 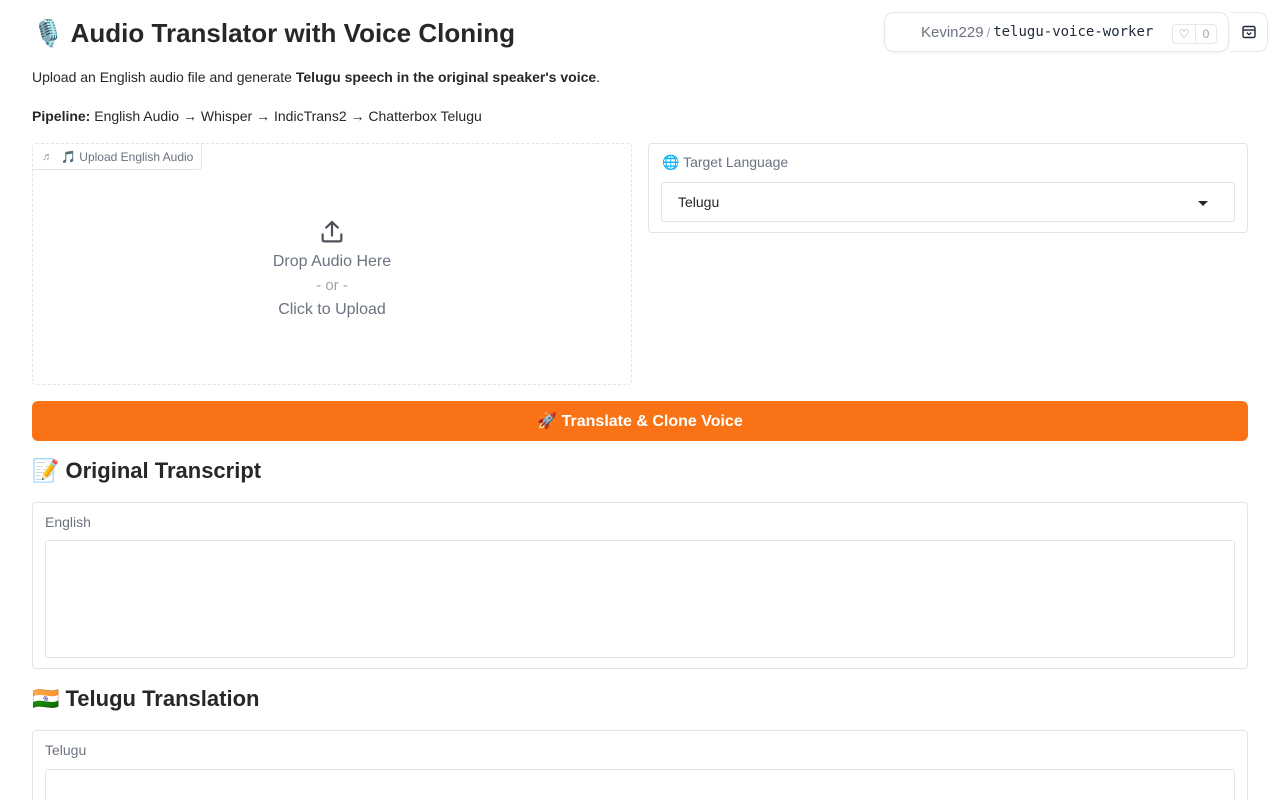 What do you see at coordinates (1184, 34) in the screenshot?
I see `heart-icon: ♡` at bounding box center [1184, 34].